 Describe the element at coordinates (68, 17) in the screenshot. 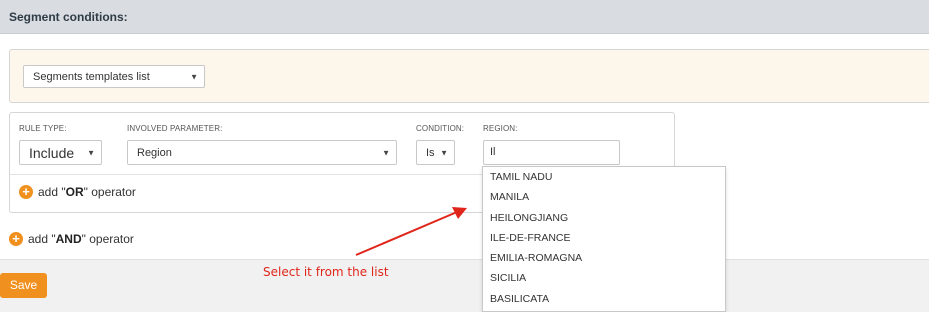

I see `section-title: Segment conditions:` at that location.